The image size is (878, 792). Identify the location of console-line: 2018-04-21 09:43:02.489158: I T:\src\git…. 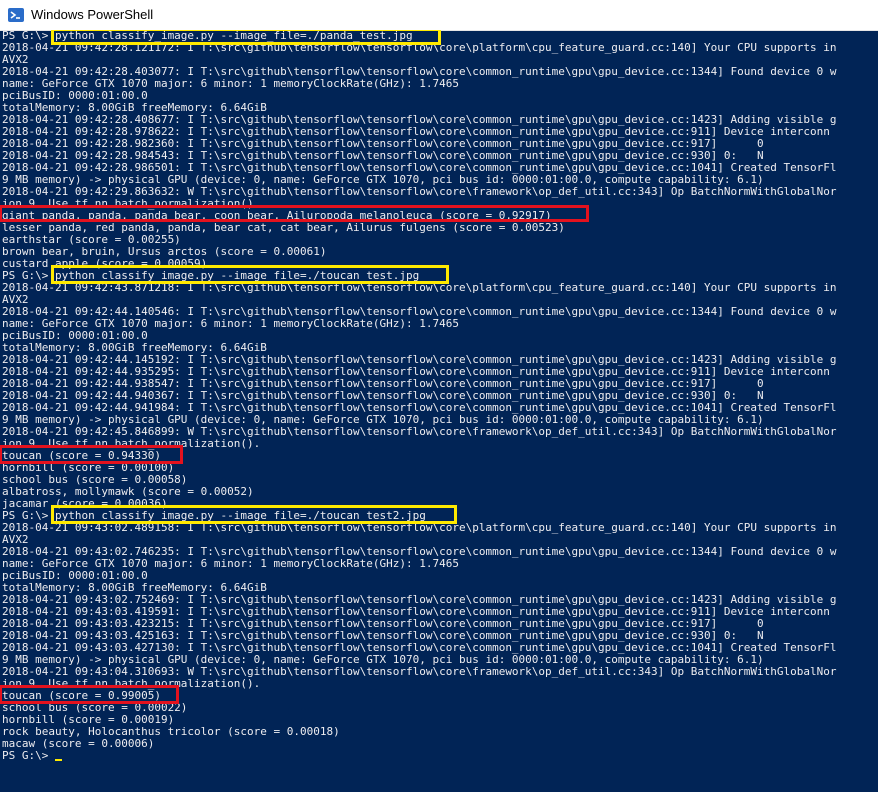
(419, 527).